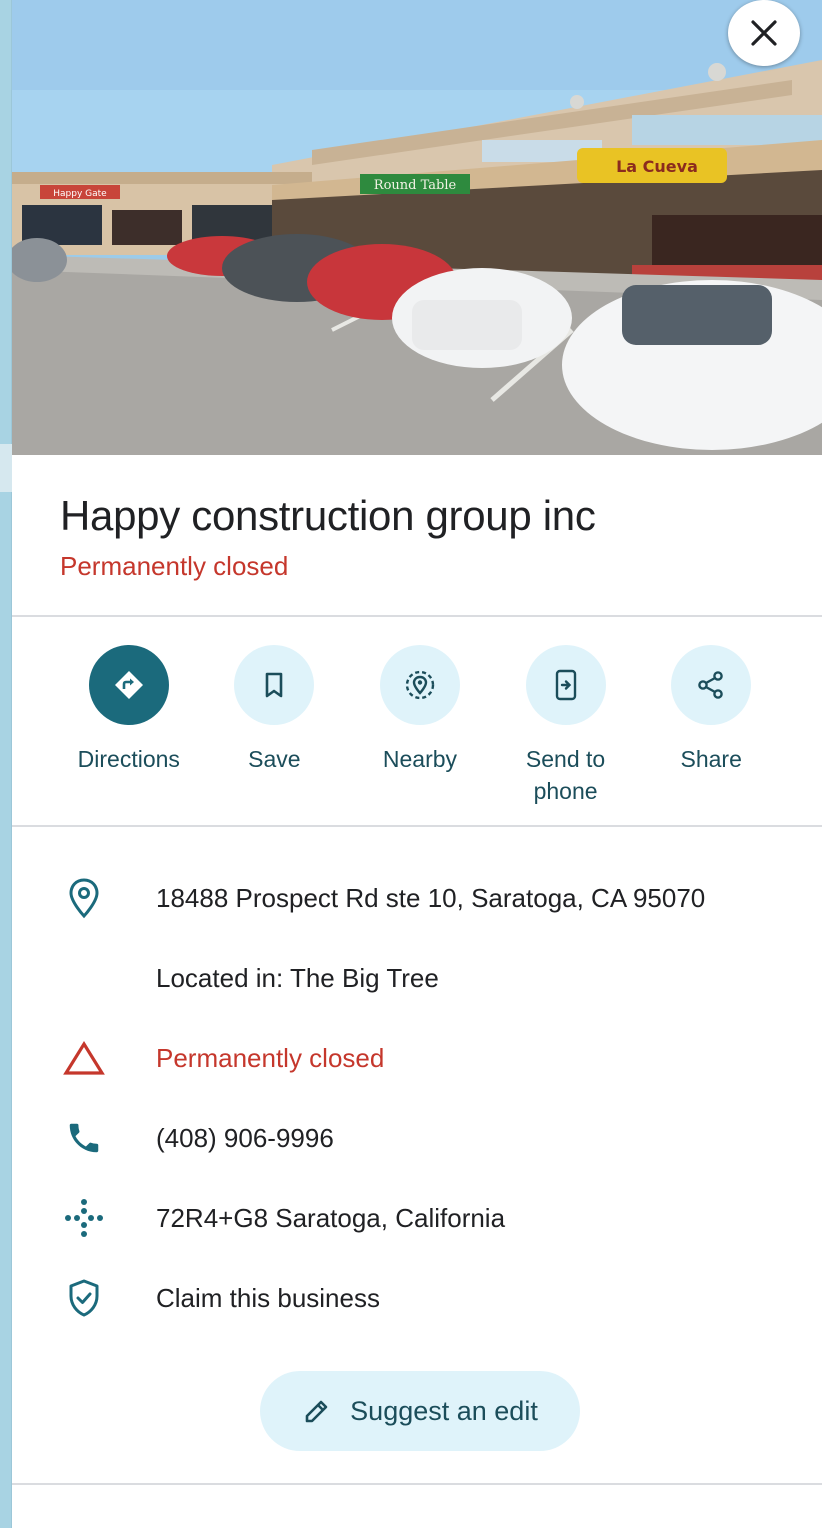  Describe the element at coordinates (274, 759) in the screenshot. I see `save-label: Save` at that location.